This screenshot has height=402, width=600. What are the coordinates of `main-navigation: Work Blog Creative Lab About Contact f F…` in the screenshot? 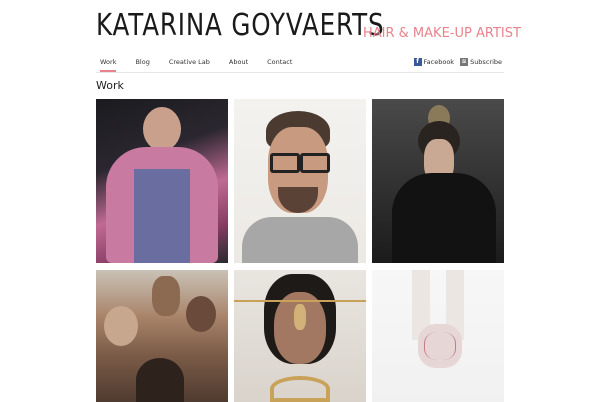 It's located at (300, 62).